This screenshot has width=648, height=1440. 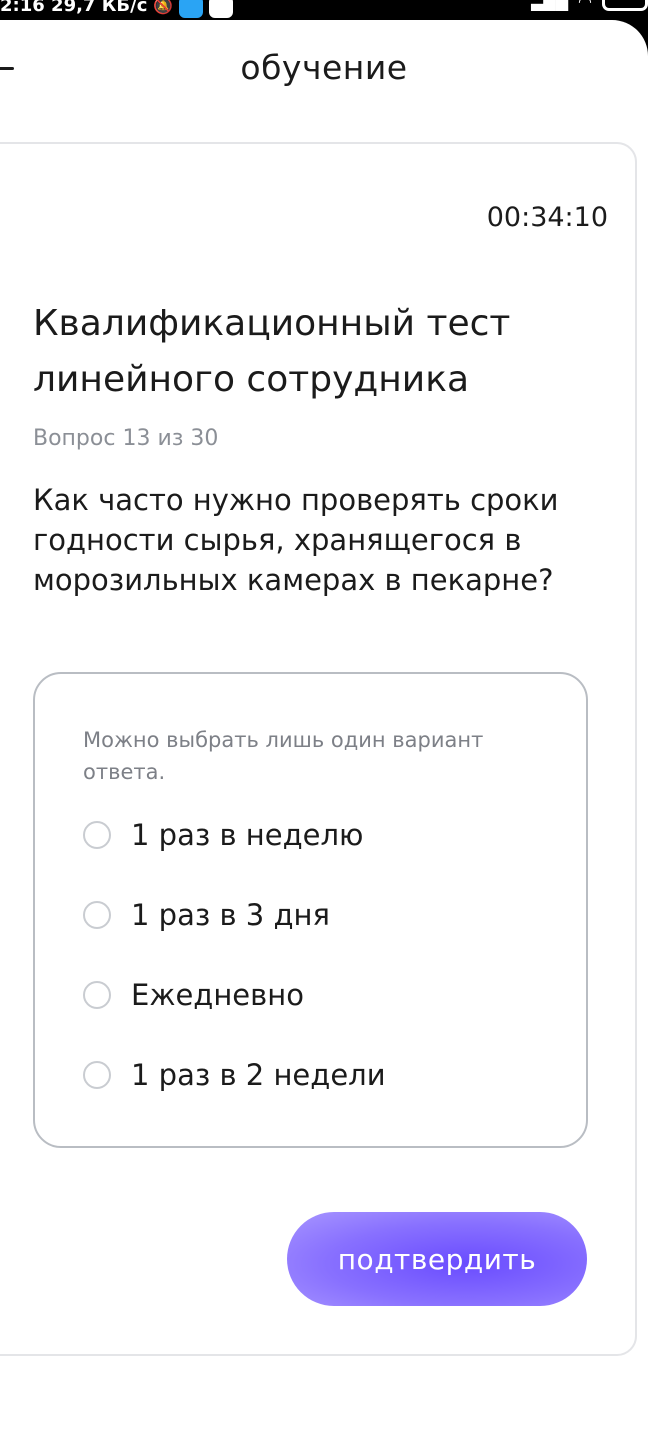 I want to click on status-bar: 2:16 29,7 КБ/с 🔕 ▃▅▇ ◠, so click(x=324, y=11).